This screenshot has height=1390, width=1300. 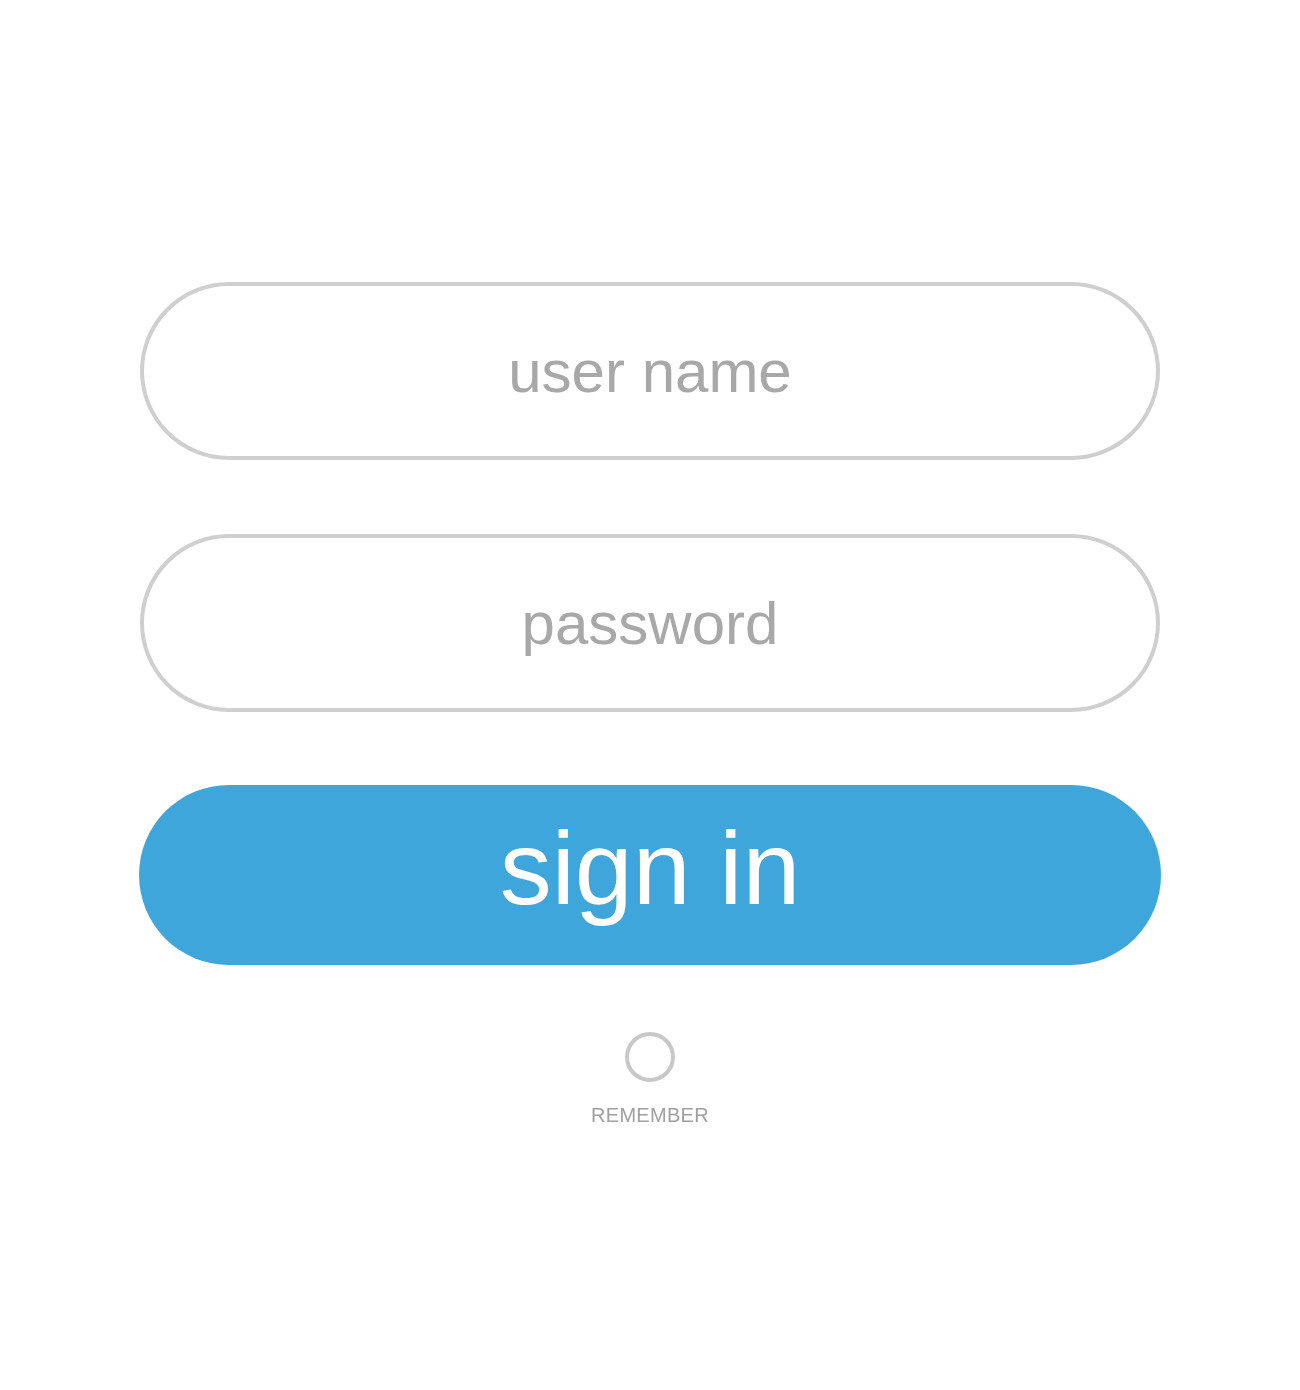 What do you see at coordinates (650, 875) in the screenshot?
I see `sign-in-button: sign in` at bounding box center [650, 875].